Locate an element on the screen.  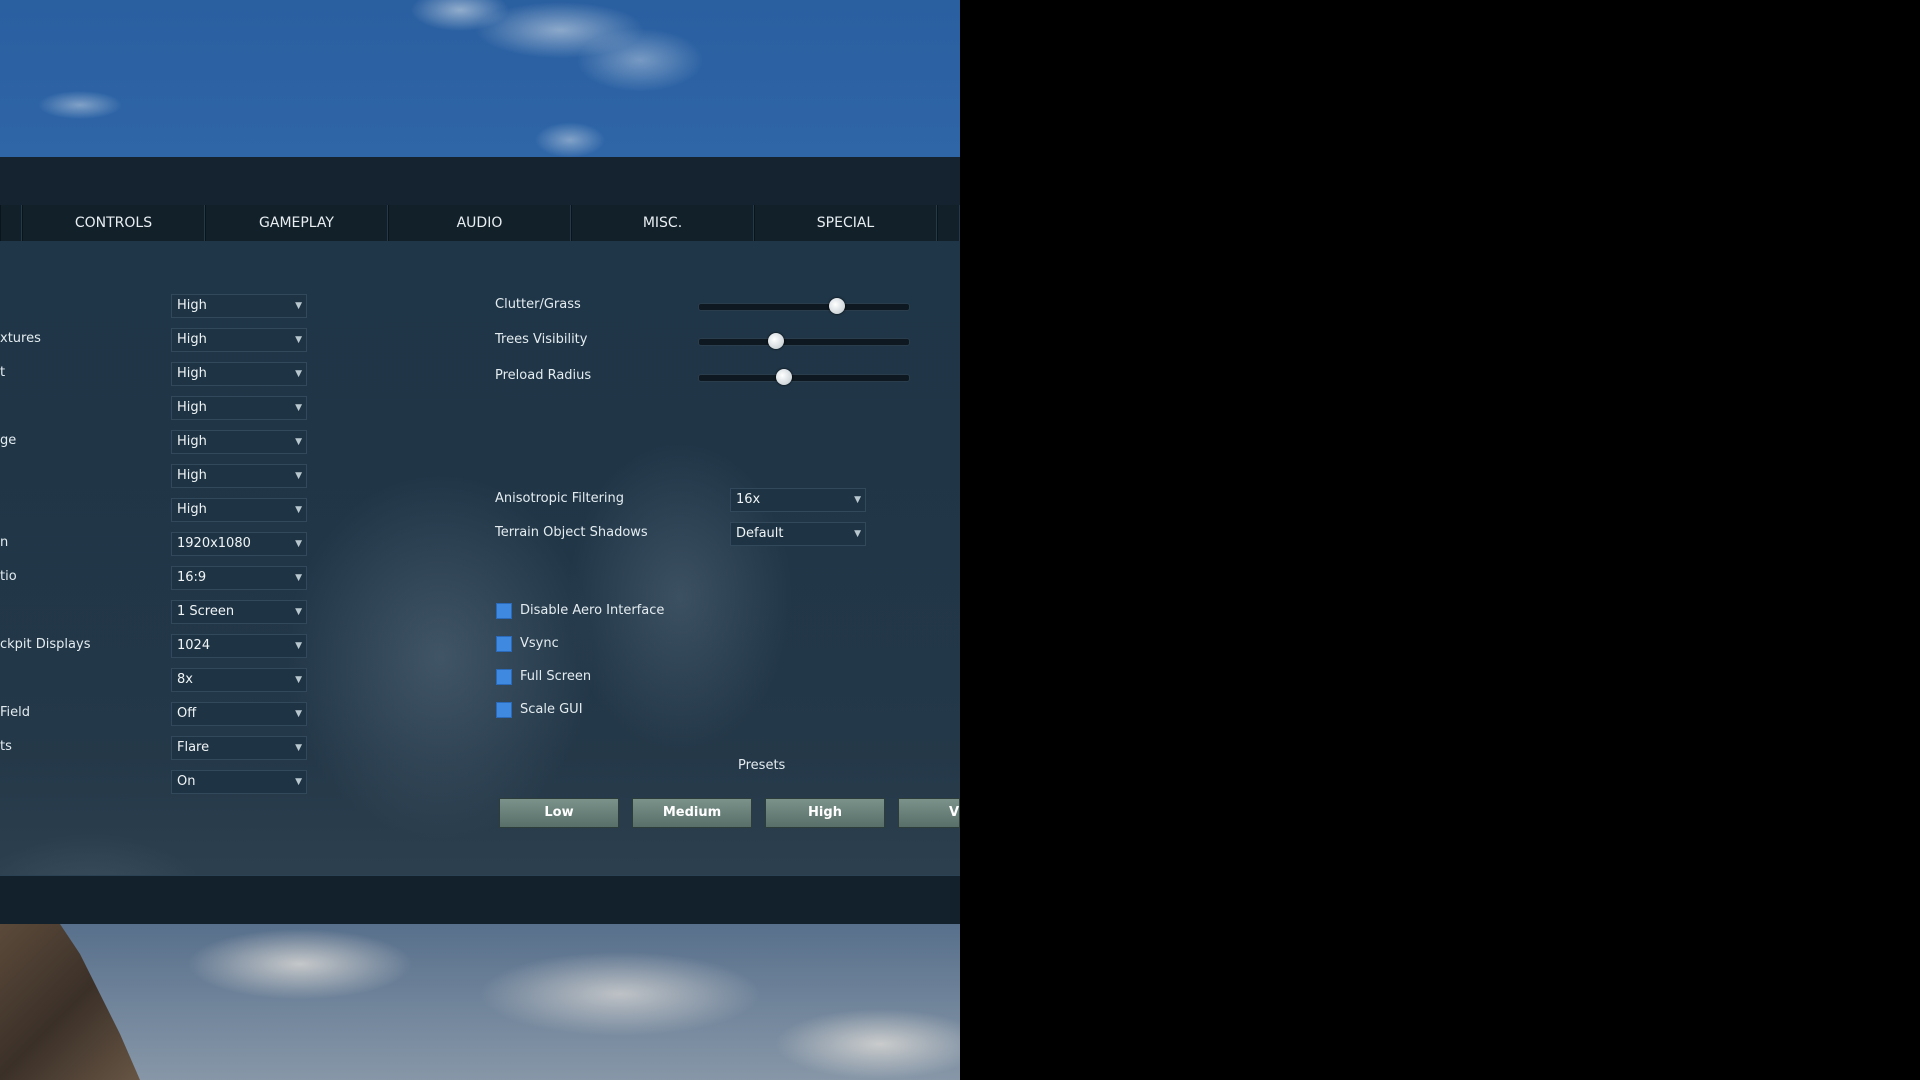
setting-label: Field is located at coordinates (15, 712).